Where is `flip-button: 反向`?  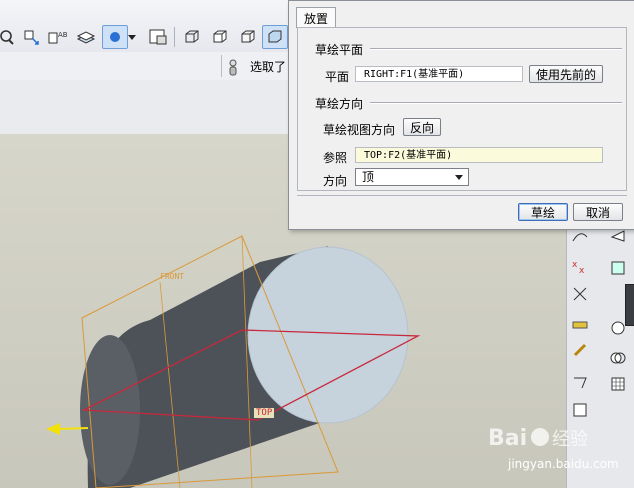
flip-button: 反向 is located at coordinates (422, 127).